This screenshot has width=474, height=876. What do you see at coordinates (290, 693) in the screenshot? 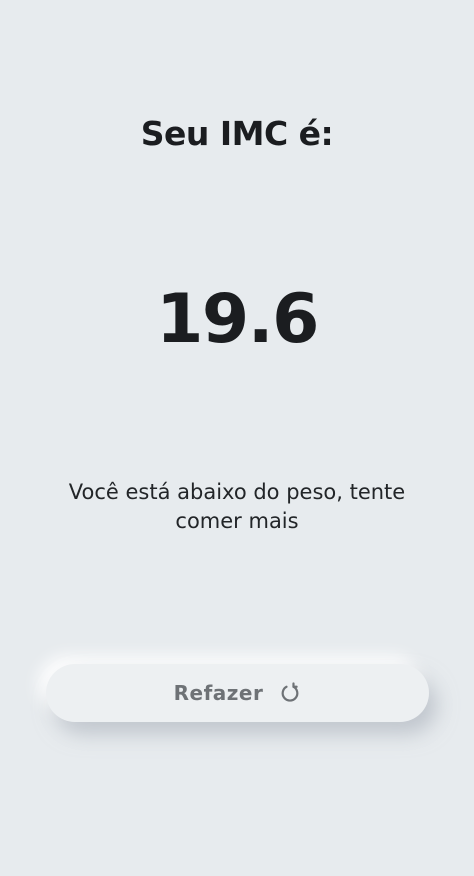
I see `refresh-icon` at bounding box center [290, 693].